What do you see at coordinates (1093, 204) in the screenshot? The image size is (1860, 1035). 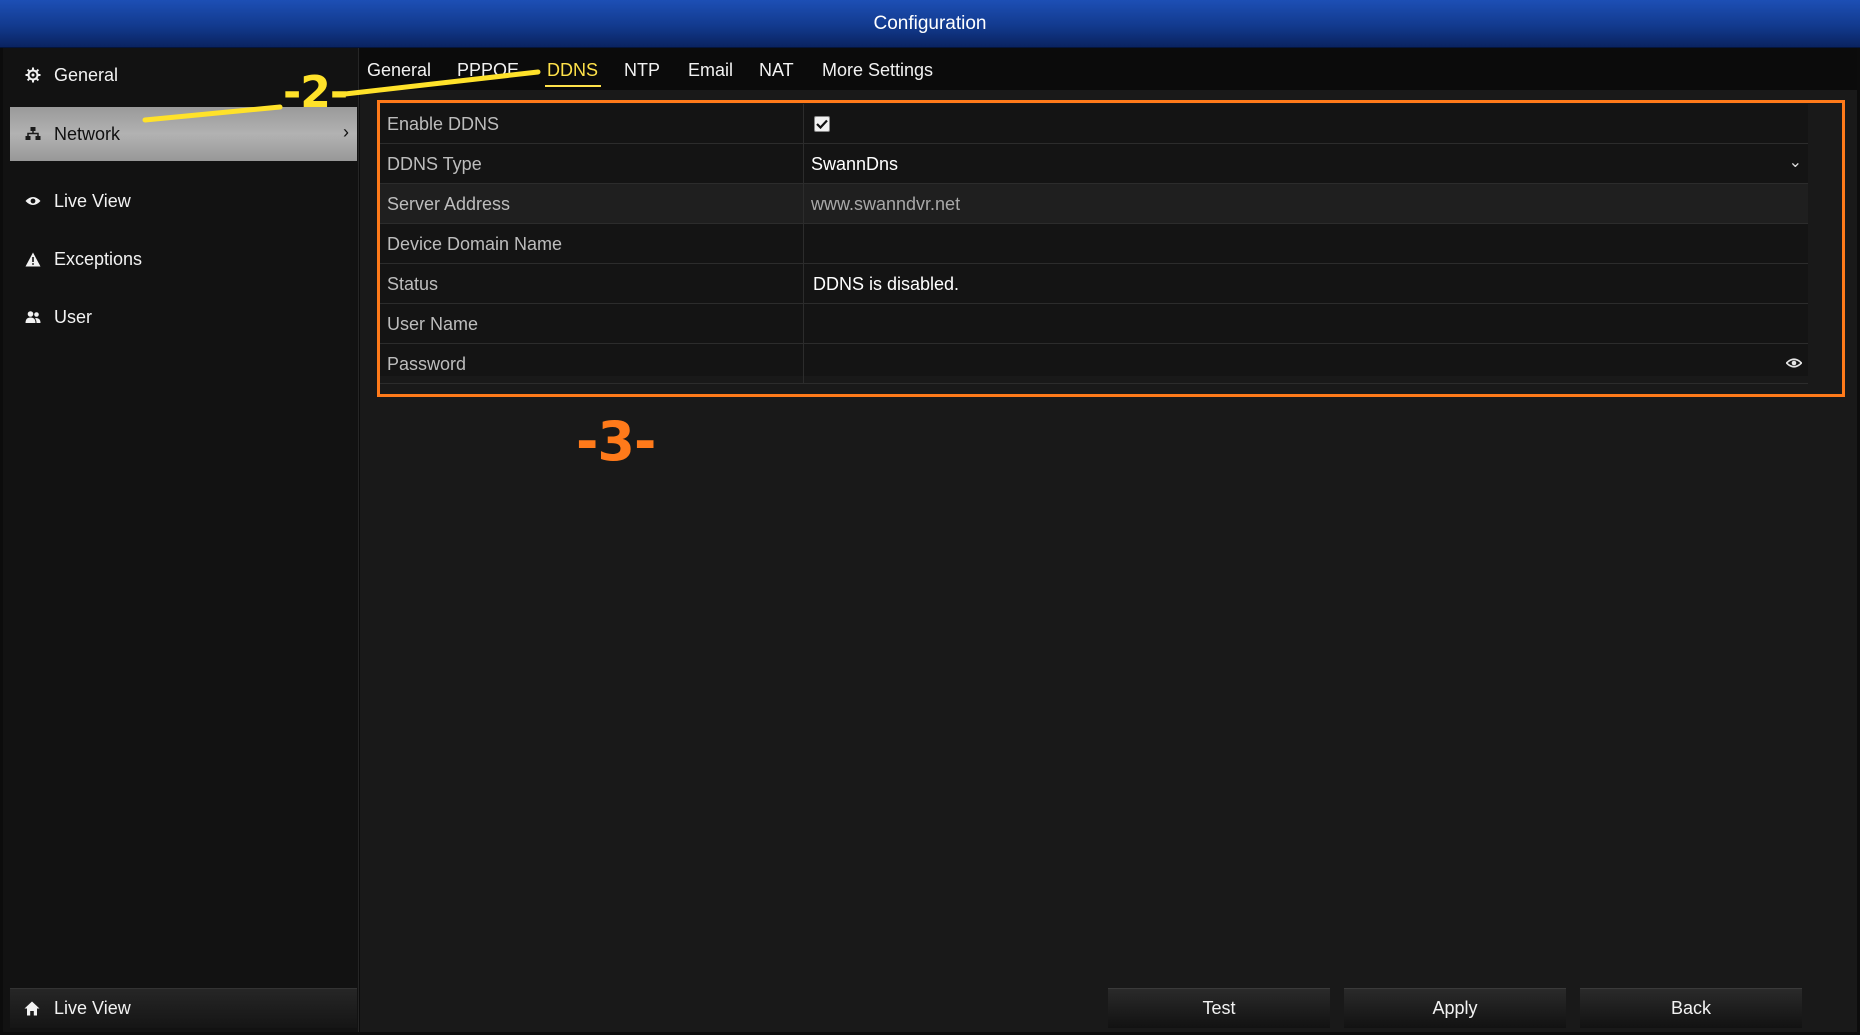 I see `server-address-row: Server Address www.swanndvr.net` at bounding box center [1093, 204].